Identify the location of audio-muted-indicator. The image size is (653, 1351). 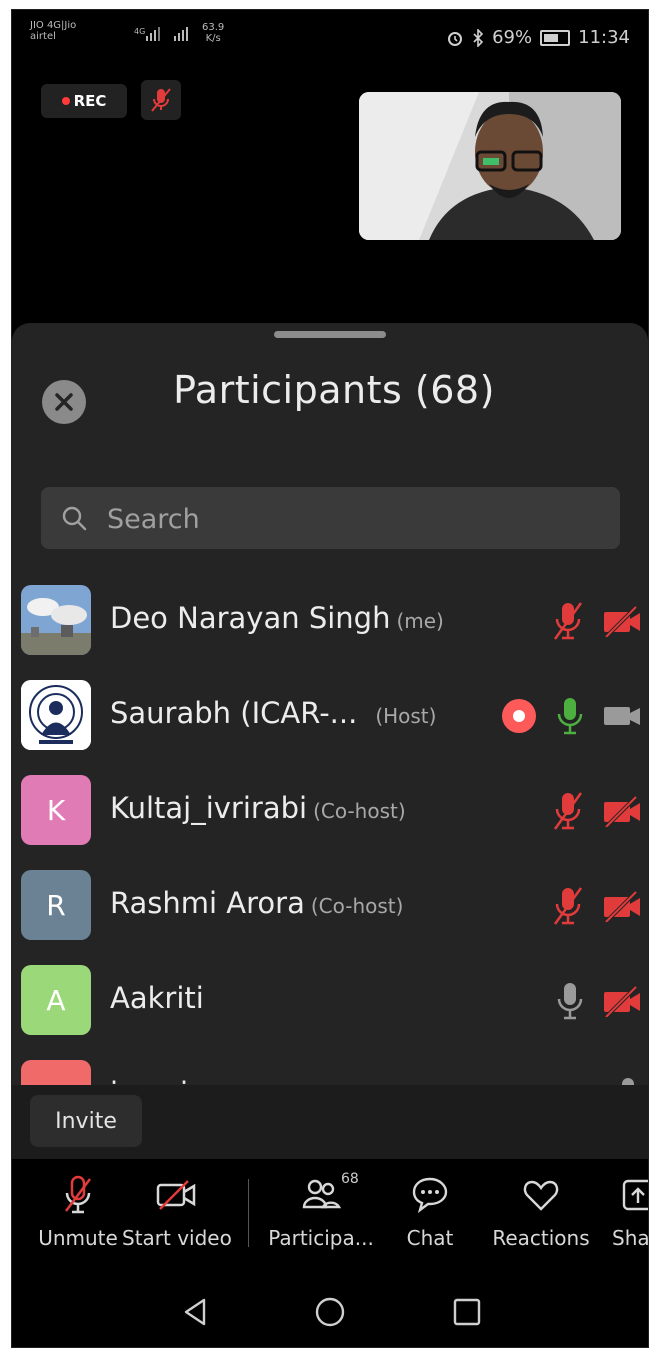
(161, 100).